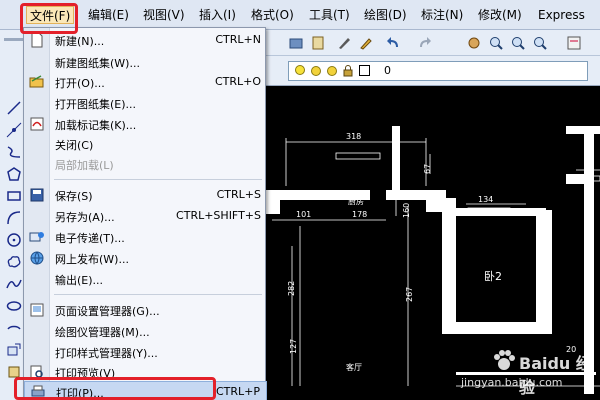  What do you see at coordinates (424, 43) in the screenshot?
I see `redo-icon` at bounding box center [424, 43].